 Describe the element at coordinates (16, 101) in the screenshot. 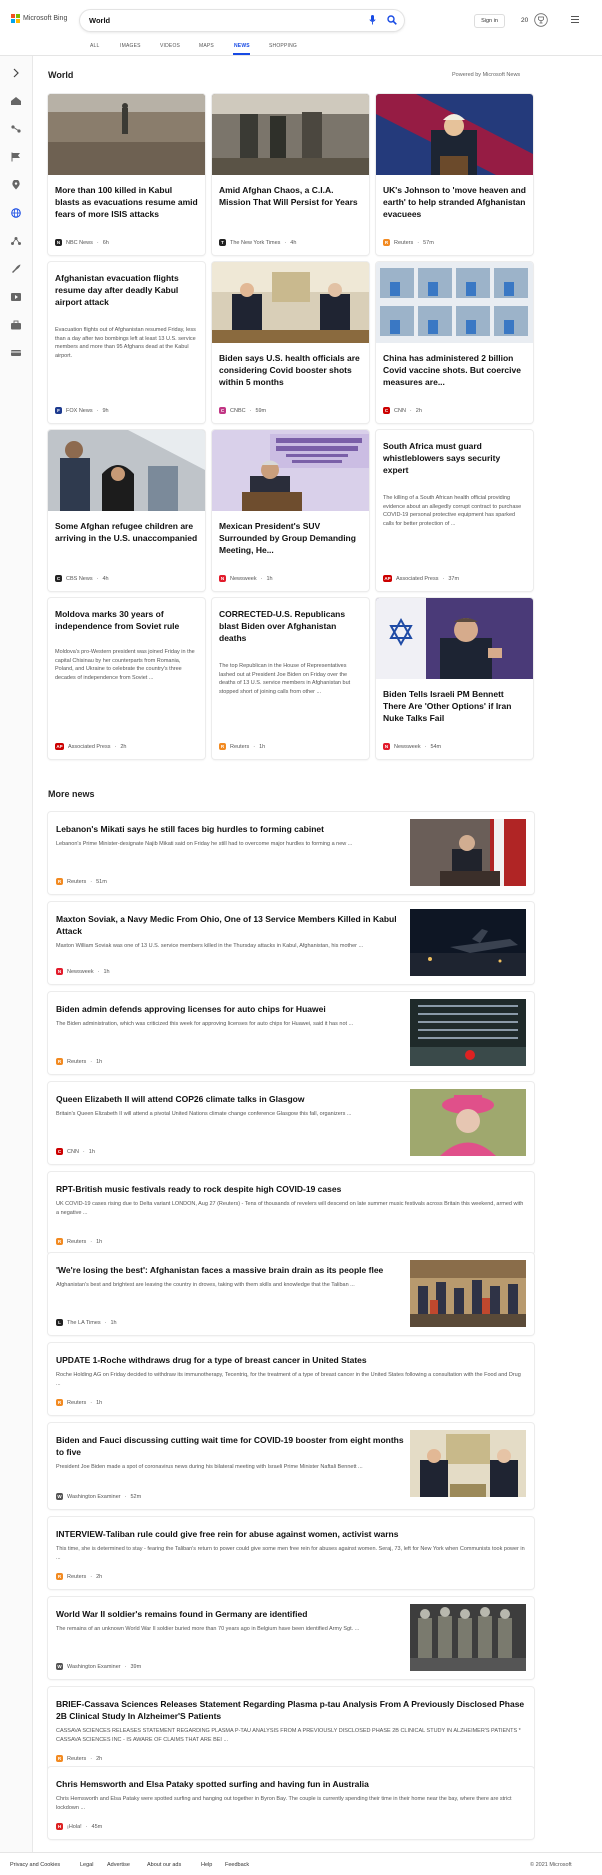

I see `home-icon` at that location.